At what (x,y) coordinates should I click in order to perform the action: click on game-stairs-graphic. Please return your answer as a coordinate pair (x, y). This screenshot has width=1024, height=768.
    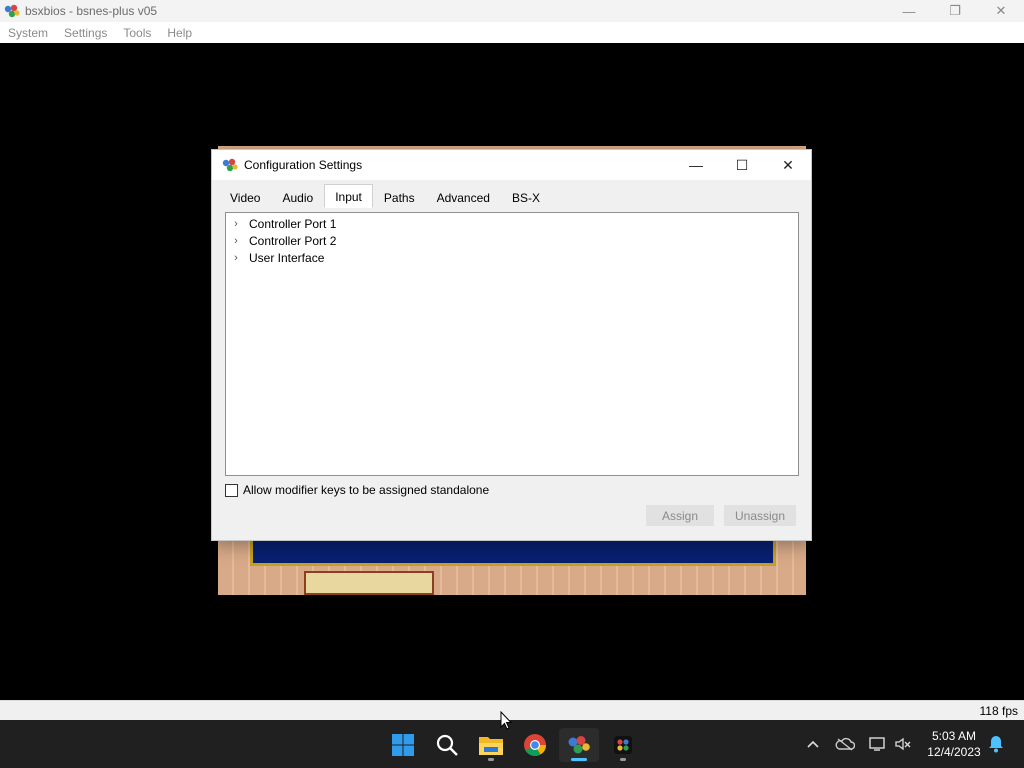
    Looking at the image, I should click on (369, 583).